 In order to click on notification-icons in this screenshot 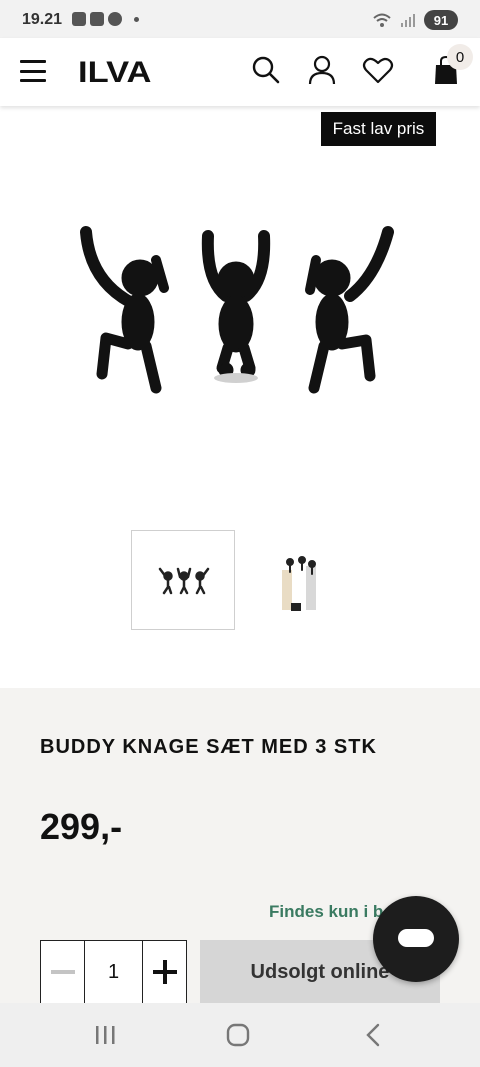, I will do `click(105, 19)`.